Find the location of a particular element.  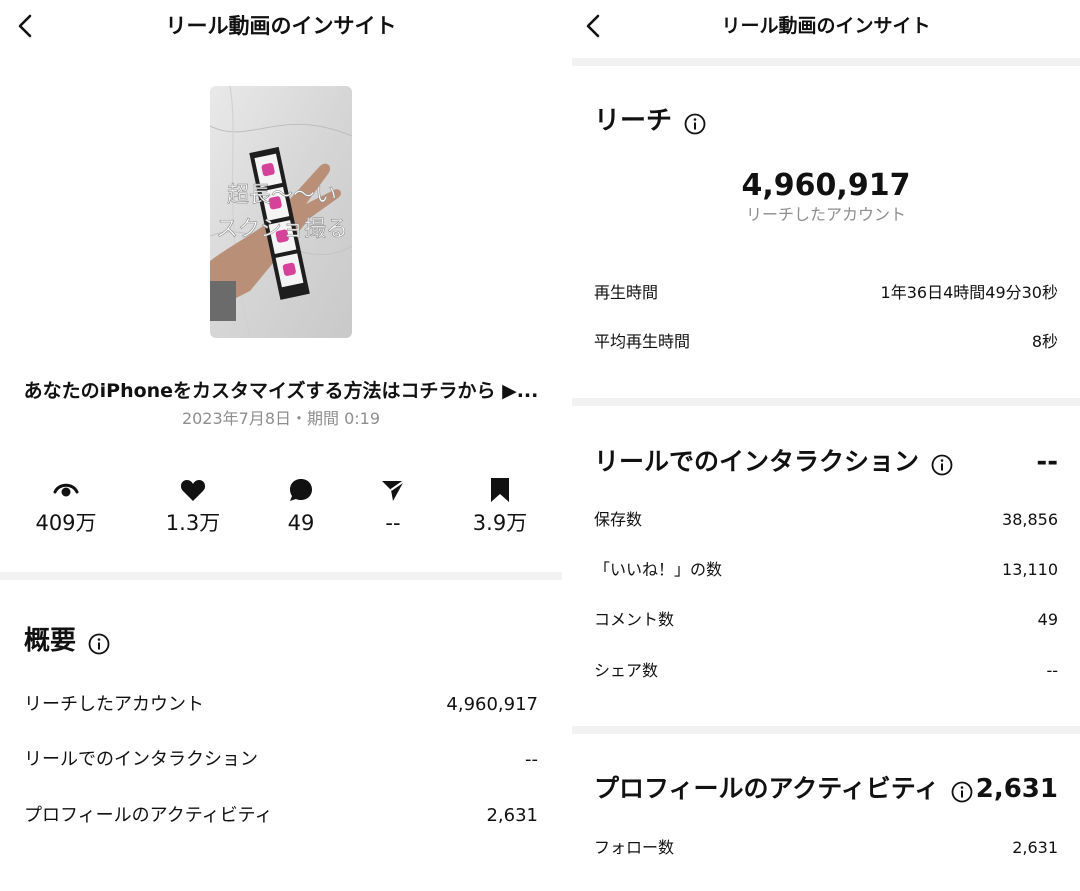

stat-shares-value: -- is located at coordinates (393, 523).